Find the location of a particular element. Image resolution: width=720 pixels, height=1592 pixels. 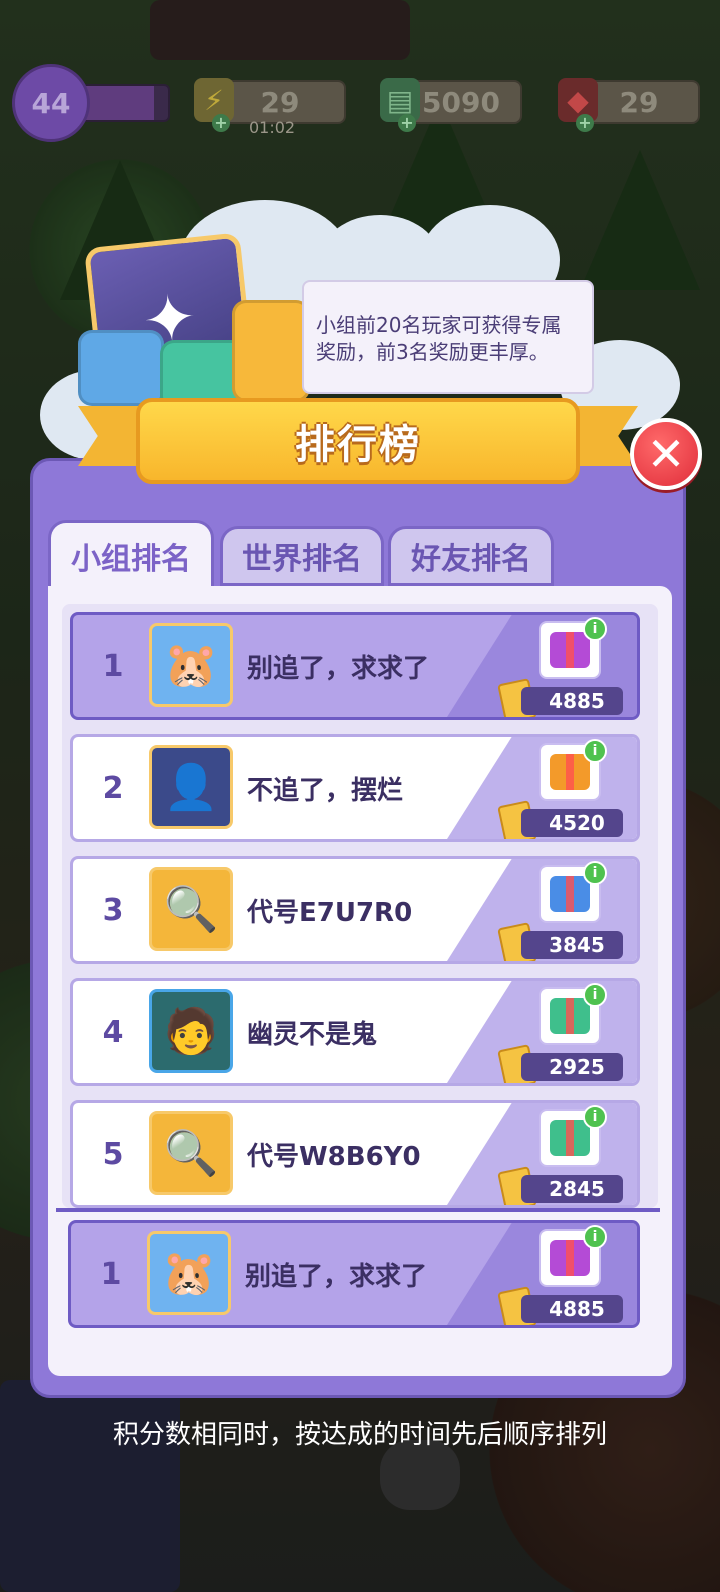

cash-value: 5090 is located at coordinates (461, 102).